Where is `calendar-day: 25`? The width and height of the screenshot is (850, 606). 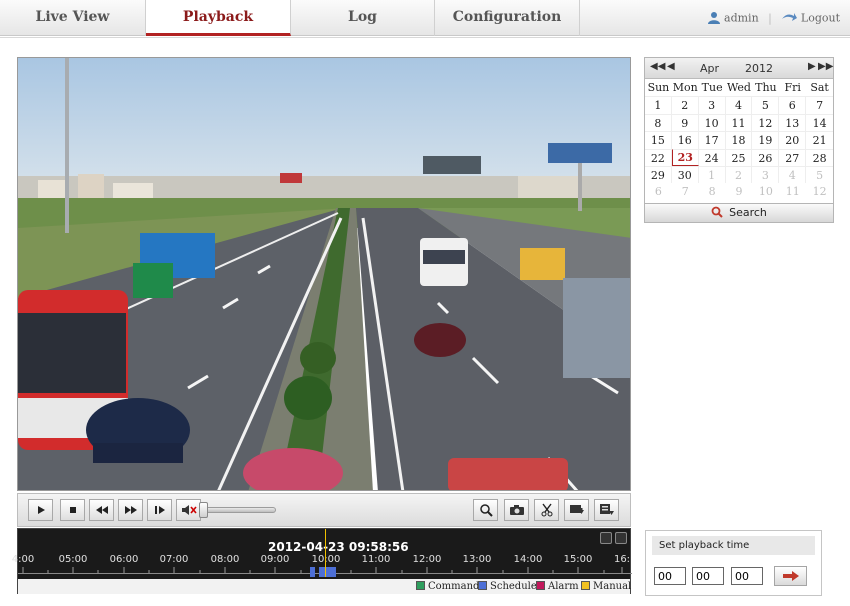
calendar-day: 25 is located at coordinates (739, 157).